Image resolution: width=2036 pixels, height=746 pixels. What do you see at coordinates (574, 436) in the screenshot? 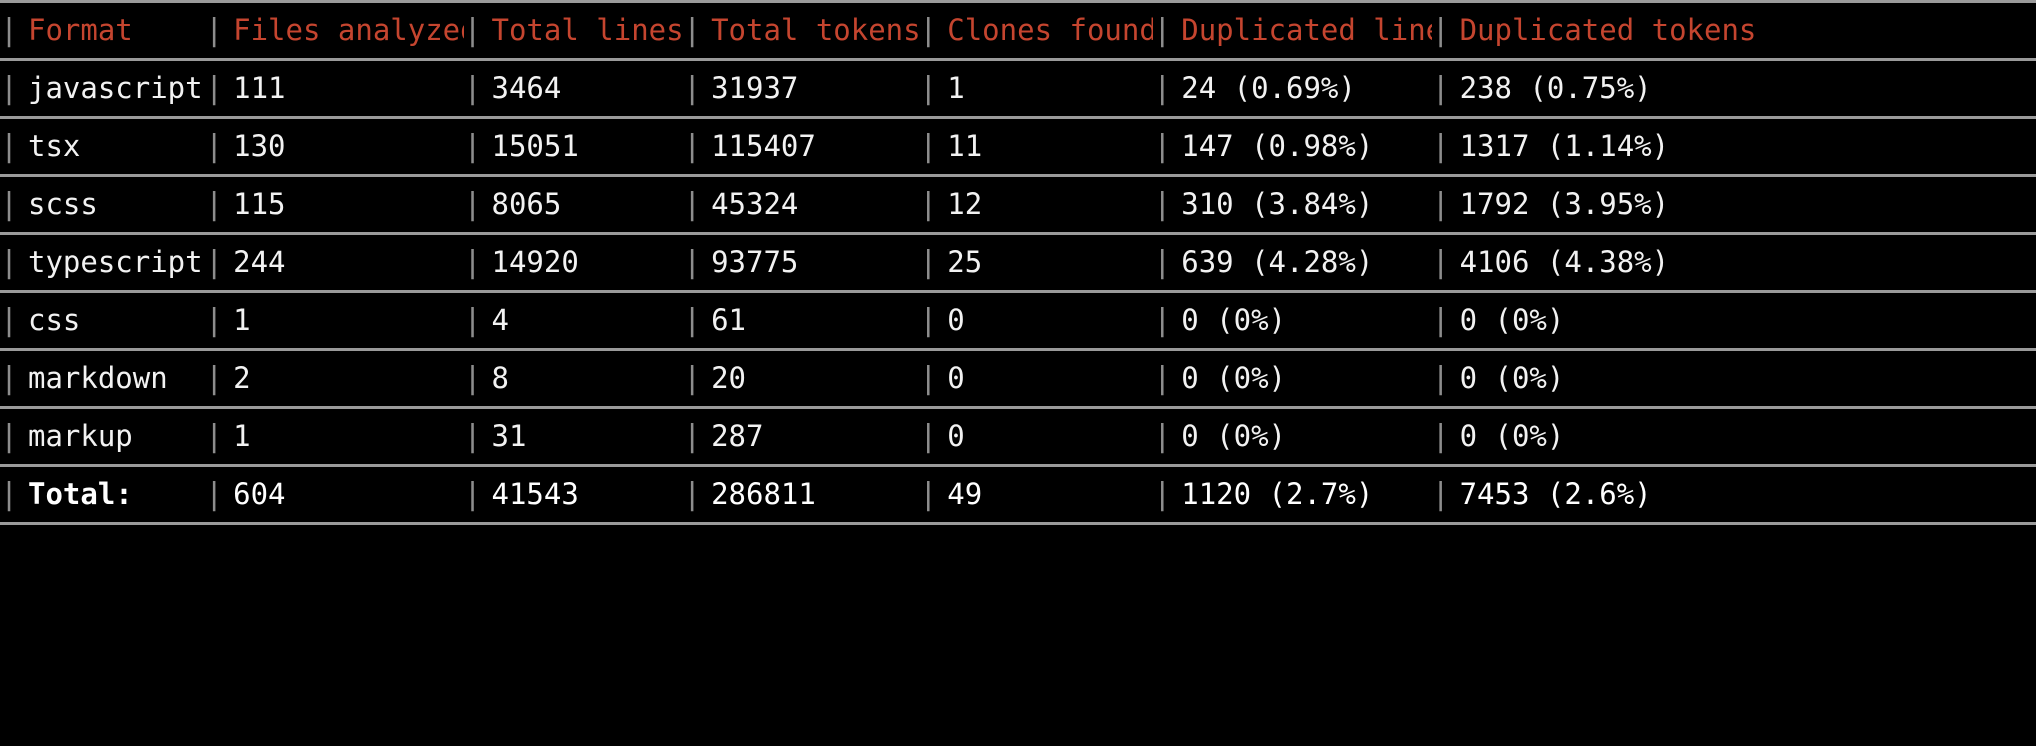
I see `cell-total-lines: | 31` at bounding box center [574, 436].